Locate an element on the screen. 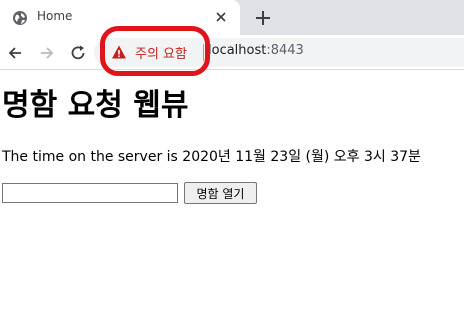 The image size is (464, 313). url-port: :8443 is located at coordinates (285, 50).